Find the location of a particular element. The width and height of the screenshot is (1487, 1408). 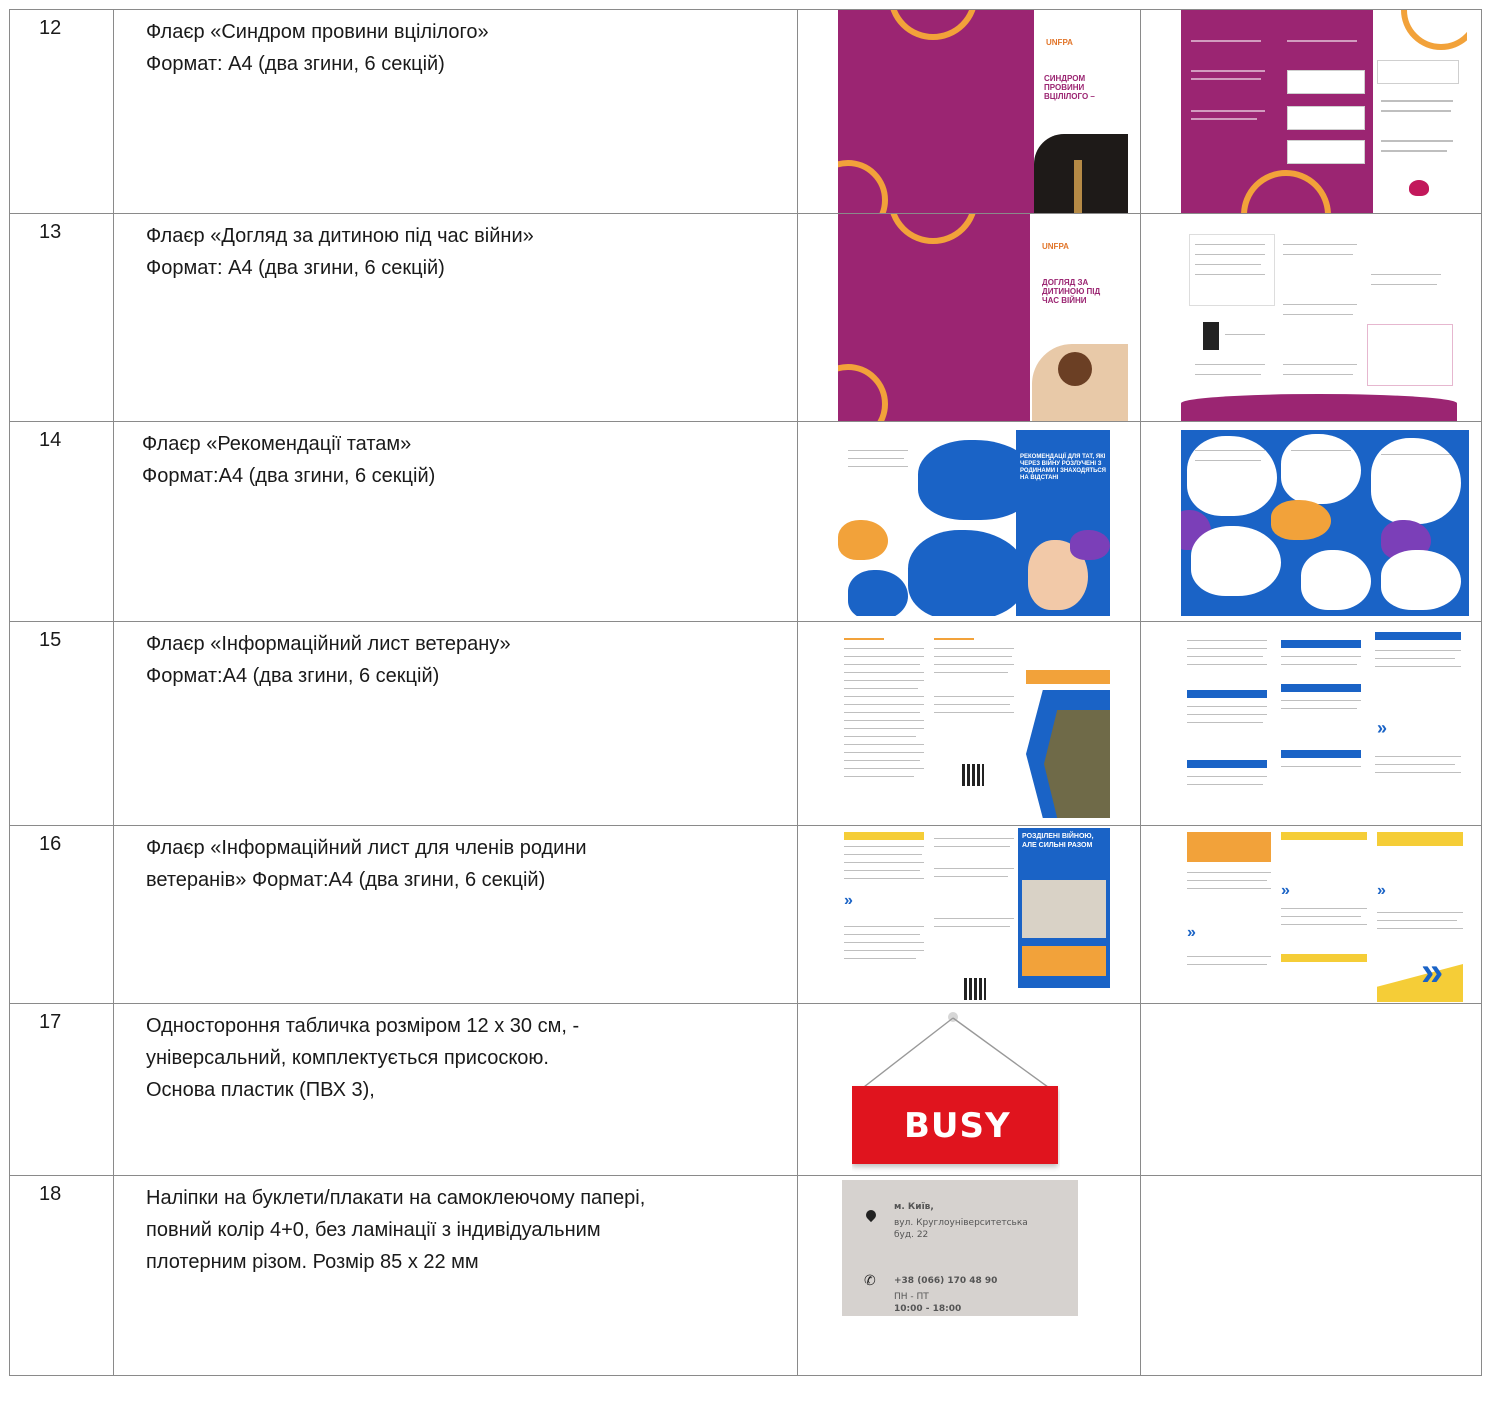

image-cell-front: » РОЗДІЛЕНІ ВІЙНОЮ, АЛЕ СИЛЬНІ РАЗОМ is located at coordinates (969, 914).